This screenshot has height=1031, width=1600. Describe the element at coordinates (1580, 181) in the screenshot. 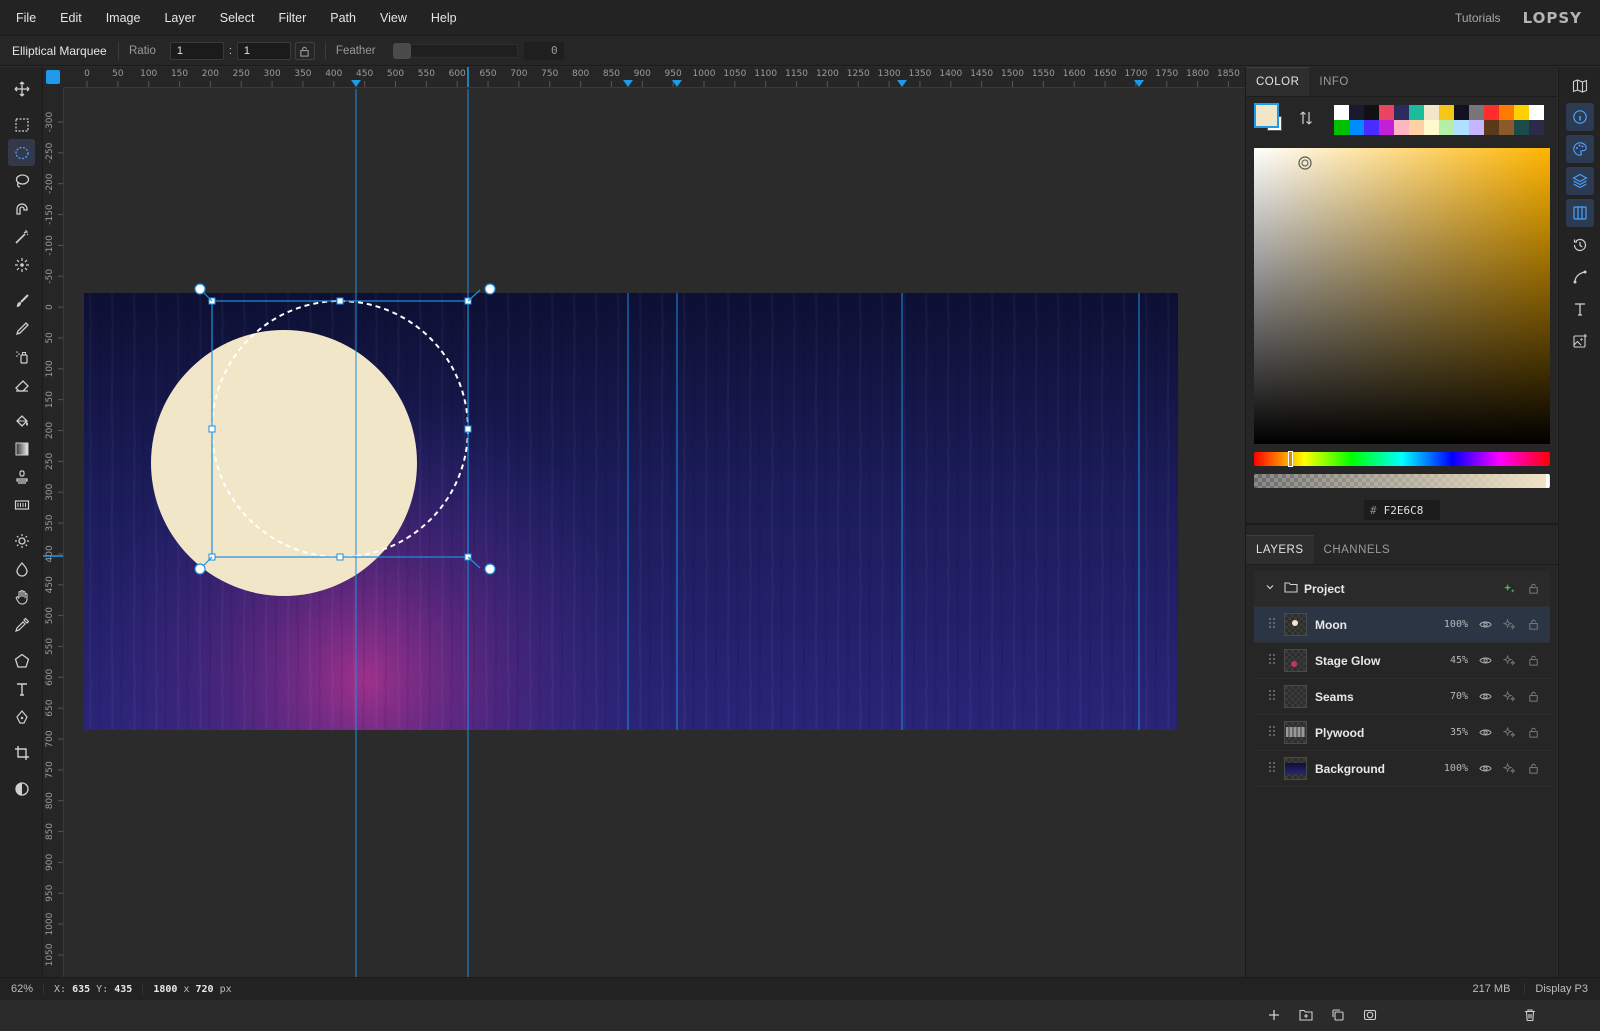

I see `layers-tab` at that location.